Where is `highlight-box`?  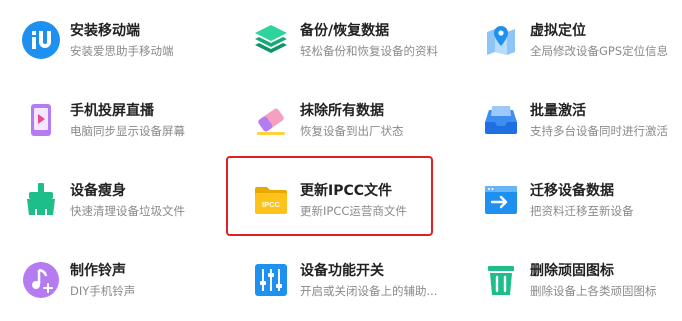 highlight-box is located at coordinates (329, 196).